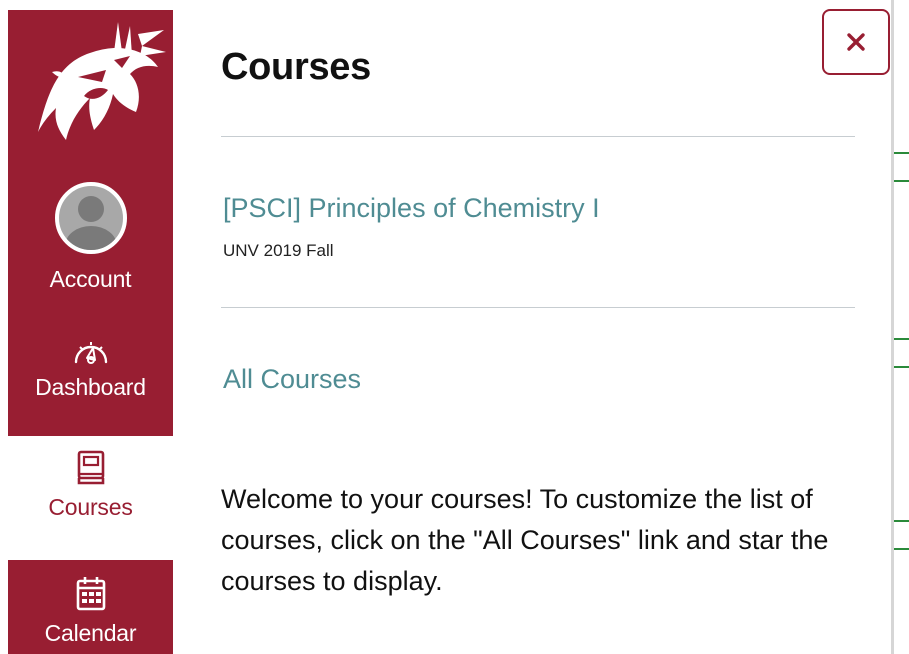  I want to click on close-button, so click(856, 42).